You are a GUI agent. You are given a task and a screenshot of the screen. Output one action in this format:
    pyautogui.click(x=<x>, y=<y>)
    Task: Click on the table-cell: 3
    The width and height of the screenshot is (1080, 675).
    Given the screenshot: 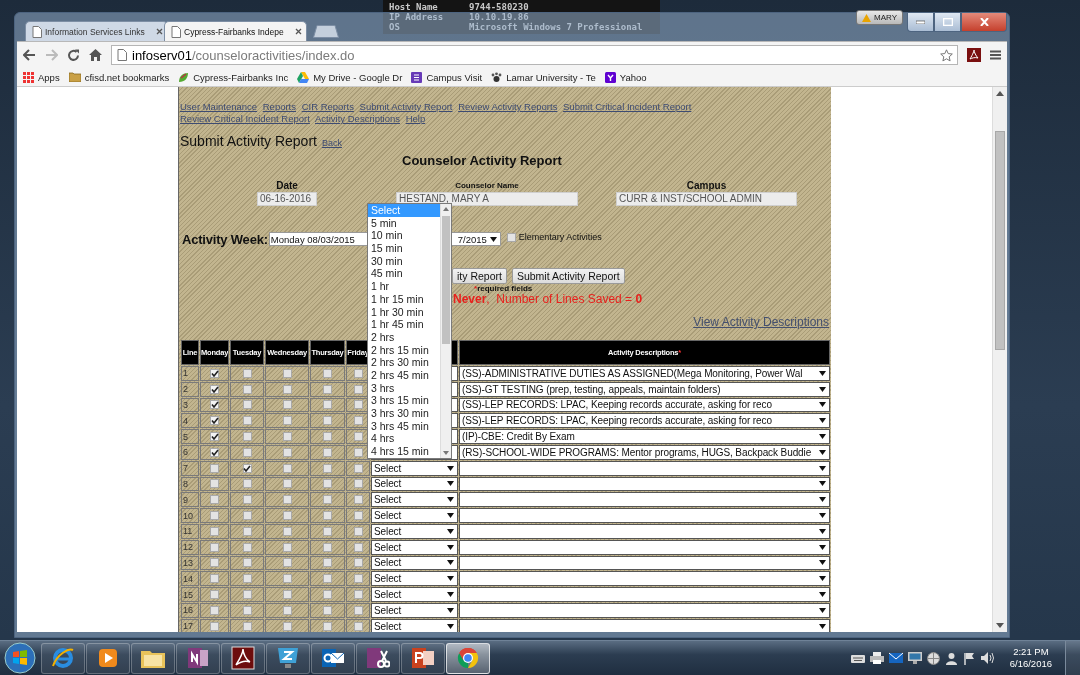 What is the action you would take?
    pyautogui.click(x=190, y=405)
    